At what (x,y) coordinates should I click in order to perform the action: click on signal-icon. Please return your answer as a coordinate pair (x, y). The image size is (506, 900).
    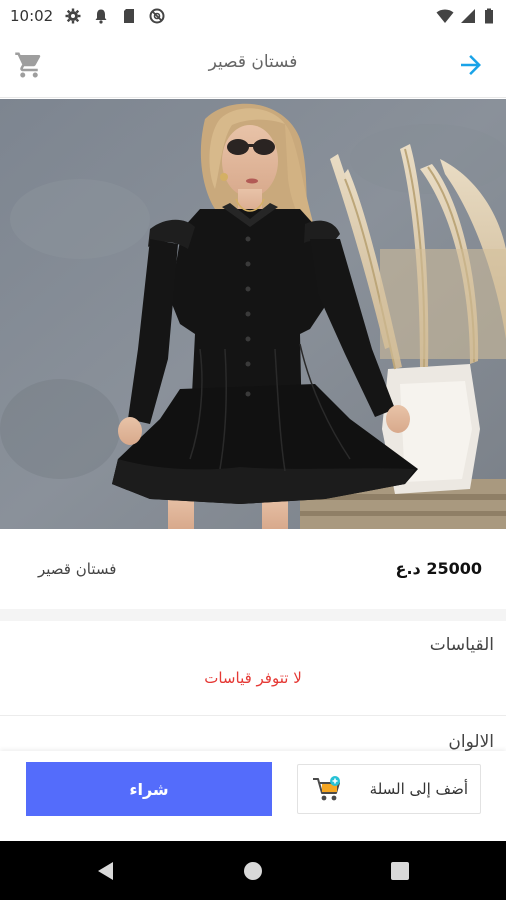
    Looking at the image, I should click on (468, 16).